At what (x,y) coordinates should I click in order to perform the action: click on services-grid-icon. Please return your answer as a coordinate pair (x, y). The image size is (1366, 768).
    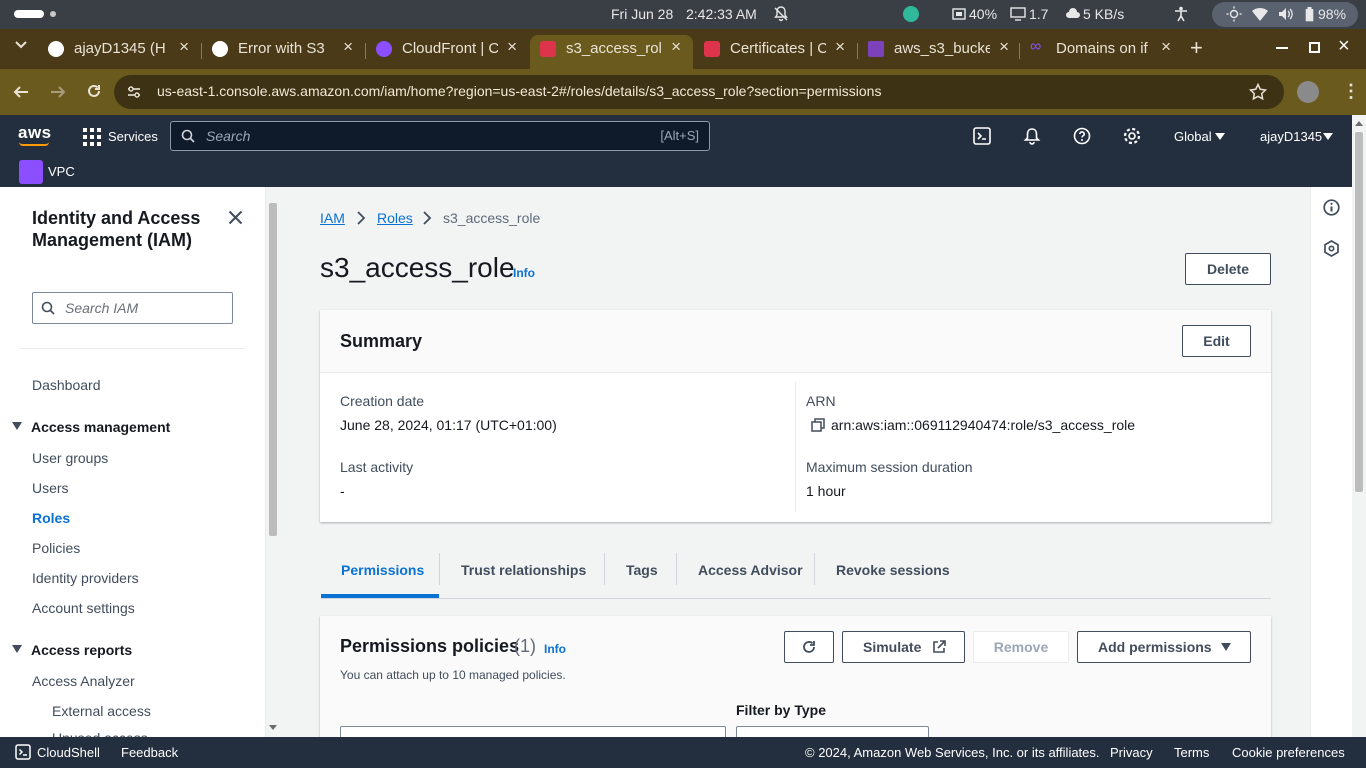
    Looking at the image, I should click on (92, 137).